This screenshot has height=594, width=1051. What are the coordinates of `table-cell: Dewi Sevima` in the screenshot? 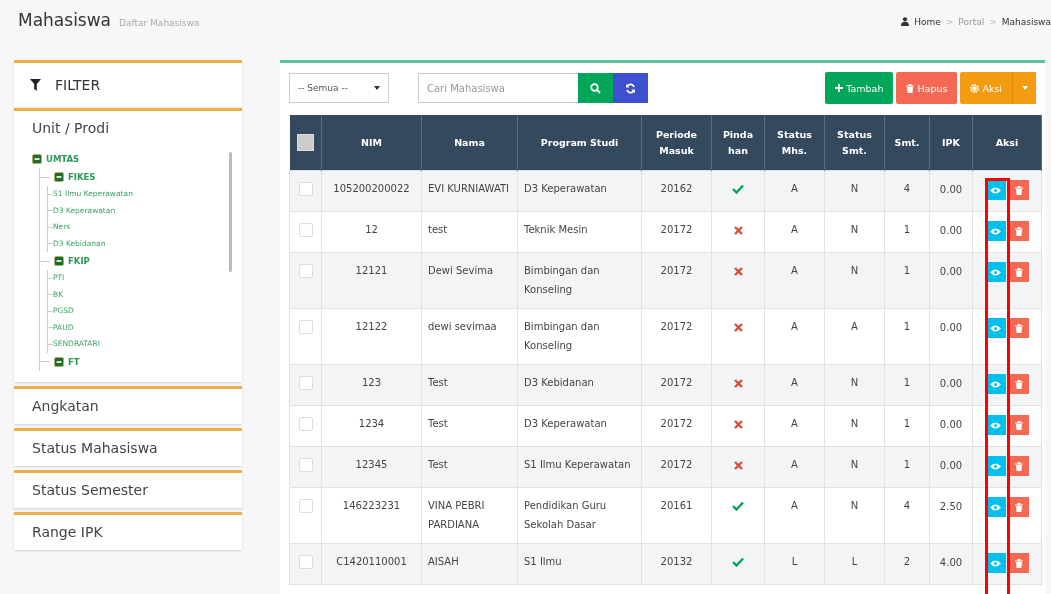 It's located at (469, 280).